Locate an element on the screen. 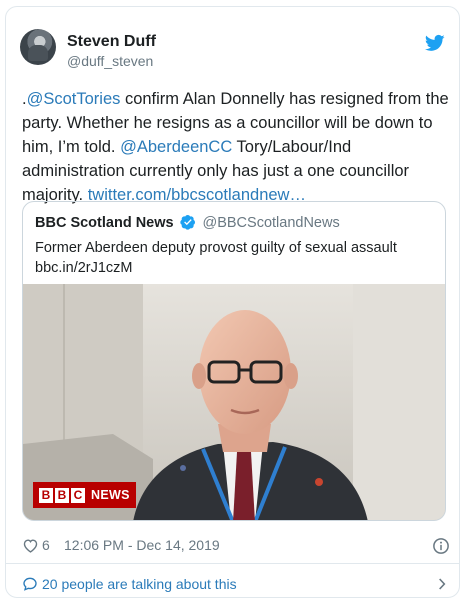 Image resolution: width=465 pixels, height=608 pixels. bbc-news-logo: B B C NEWS is located at coordinates (84, 495).